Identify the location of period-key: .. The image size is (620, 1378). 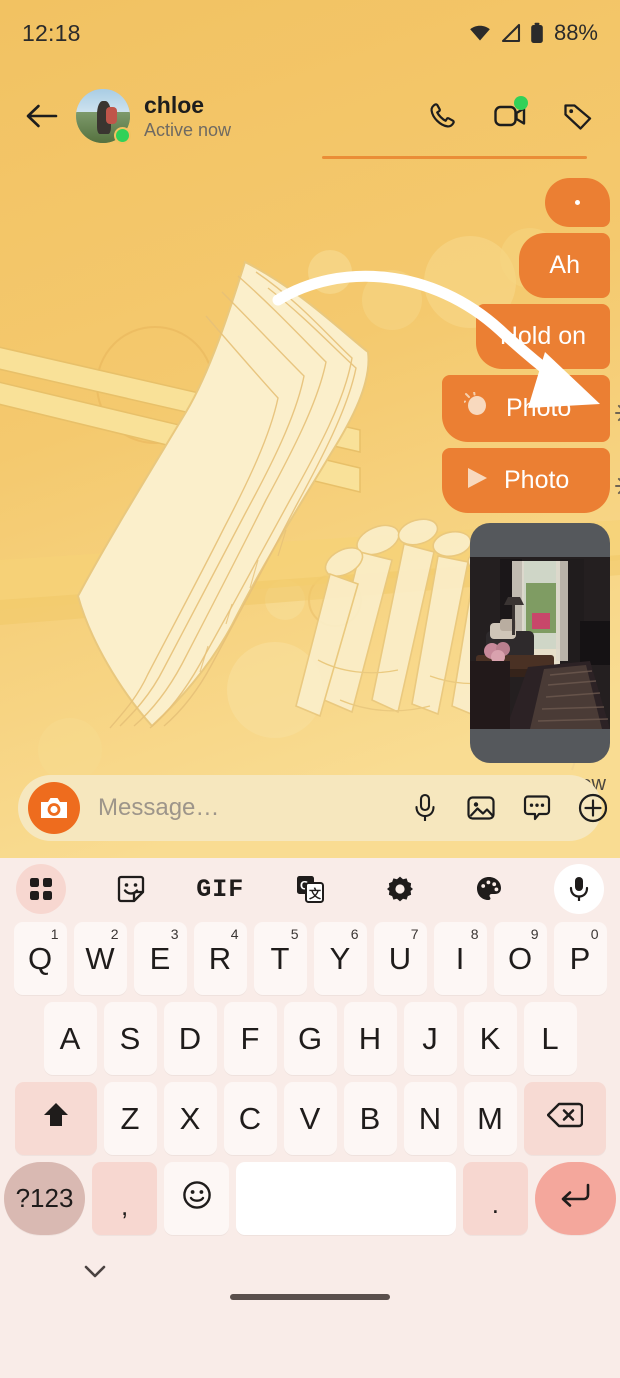
(495, 1198).